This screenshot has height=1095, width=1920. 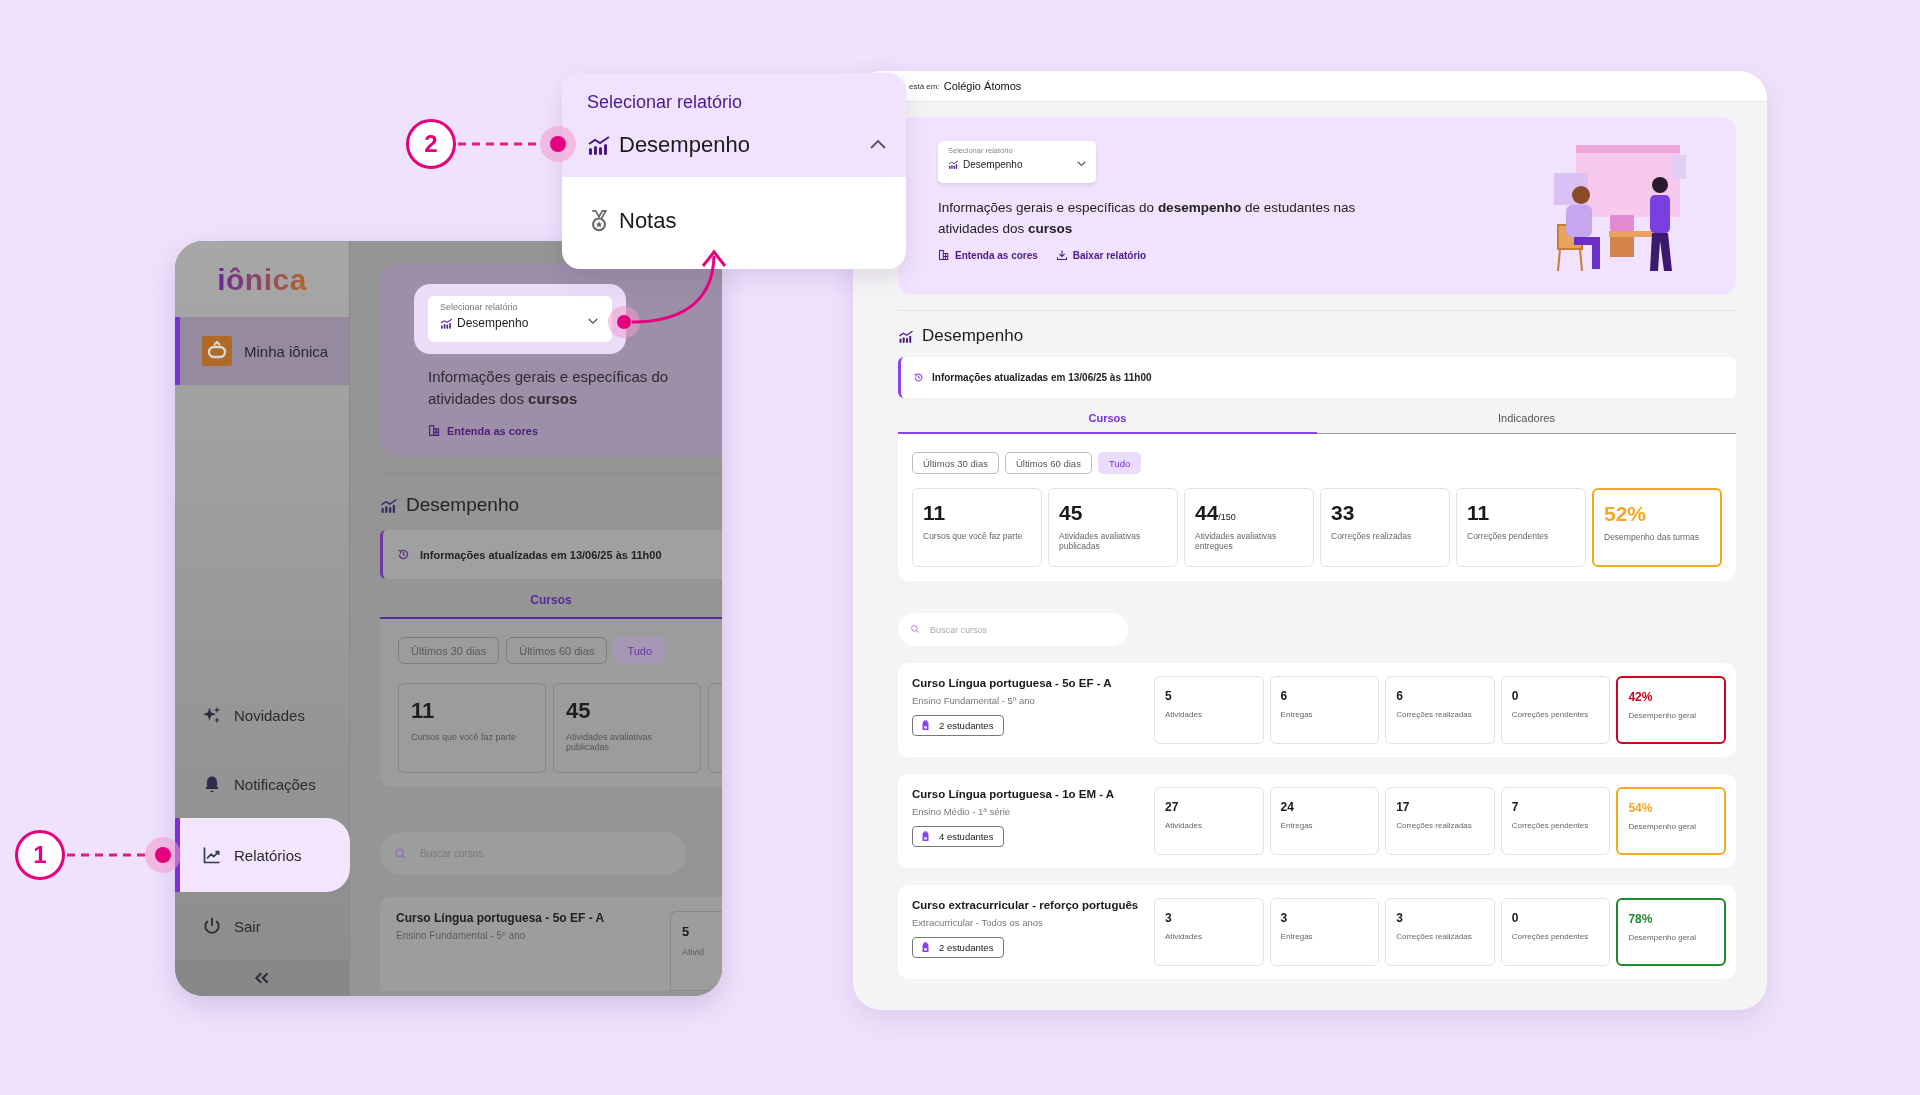 What do you see at coordinates (262, 351) in the screenshot?
I see `sidebar-item: Minha iônica` at bounding box center [262, 351].